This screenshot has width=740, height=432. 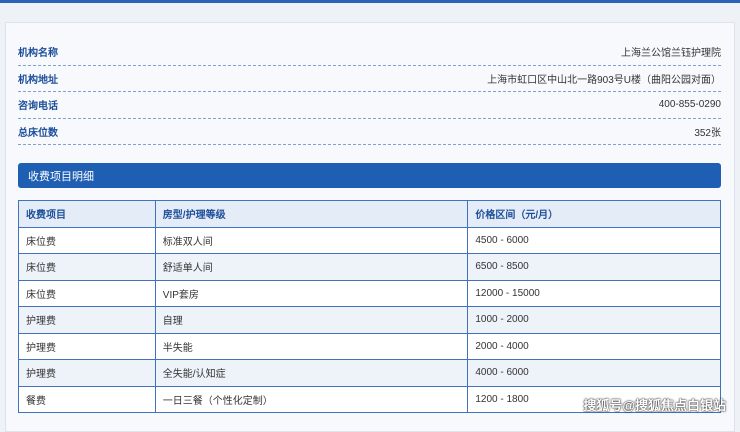 What do you see at coordinates (311, 320) in the screenshot?
I see `table-cell: 自理` at bounding box center [311, 320].